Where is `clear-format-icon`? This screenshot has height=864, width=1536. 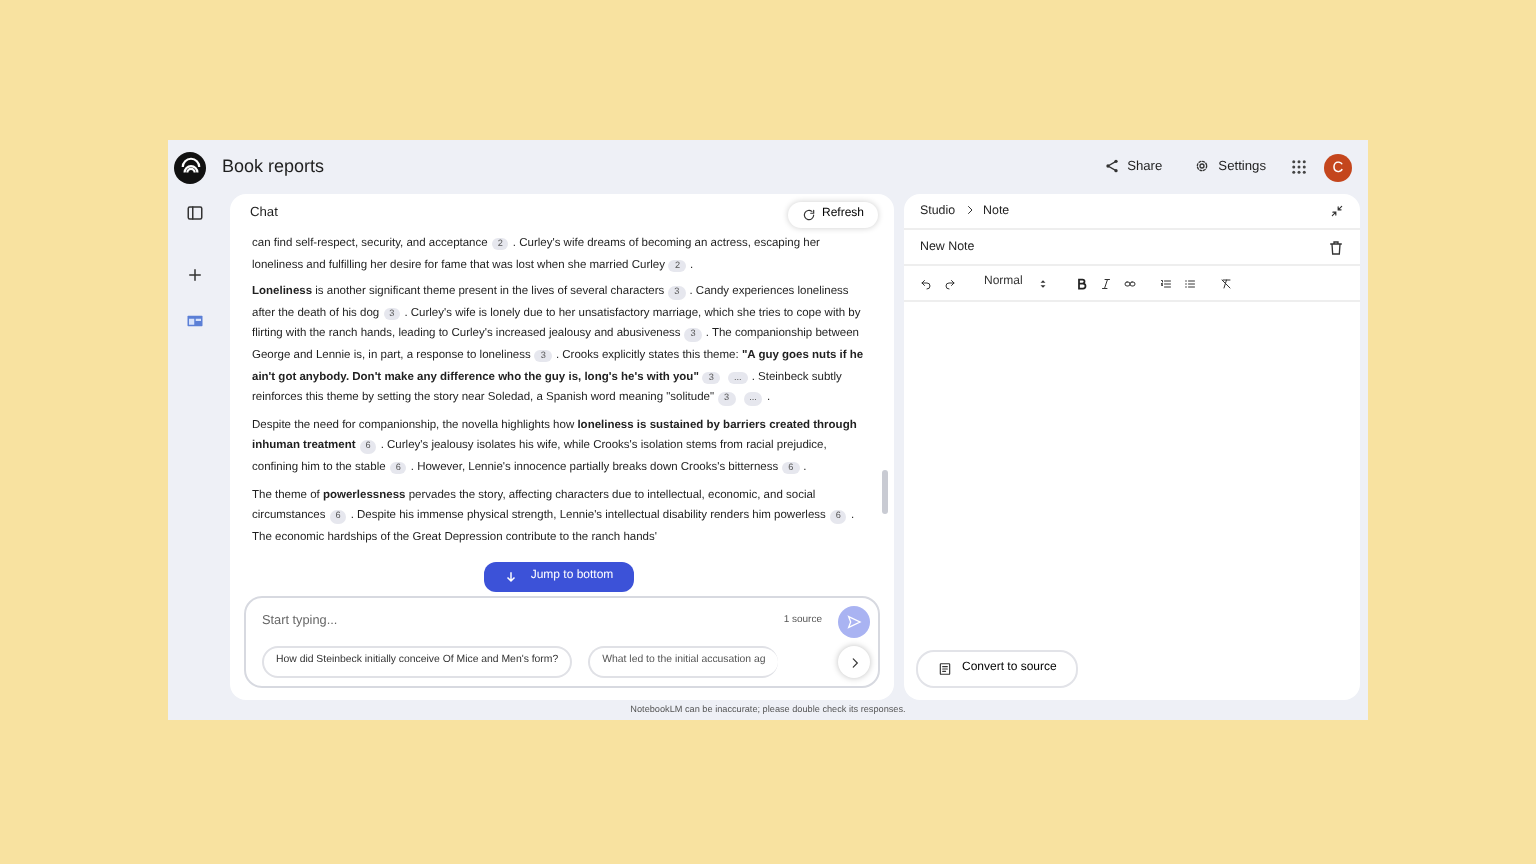
clear-format-icon is located at coordinates (1226, 283).